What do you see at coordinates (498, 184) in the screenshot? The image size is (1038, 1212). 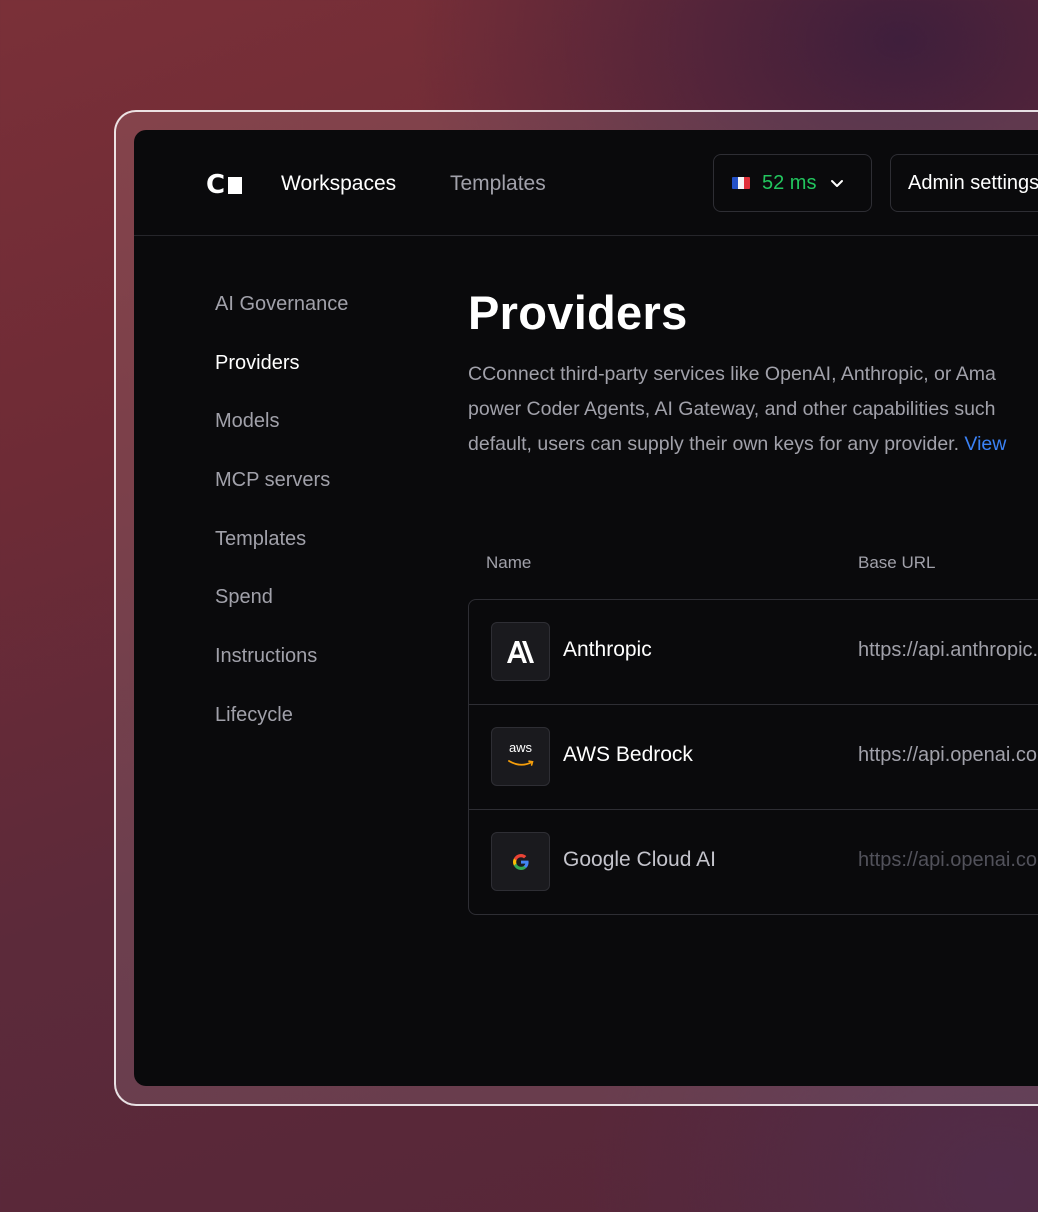 I see `nav-templates: Templates` at bounding box center [498, 184].